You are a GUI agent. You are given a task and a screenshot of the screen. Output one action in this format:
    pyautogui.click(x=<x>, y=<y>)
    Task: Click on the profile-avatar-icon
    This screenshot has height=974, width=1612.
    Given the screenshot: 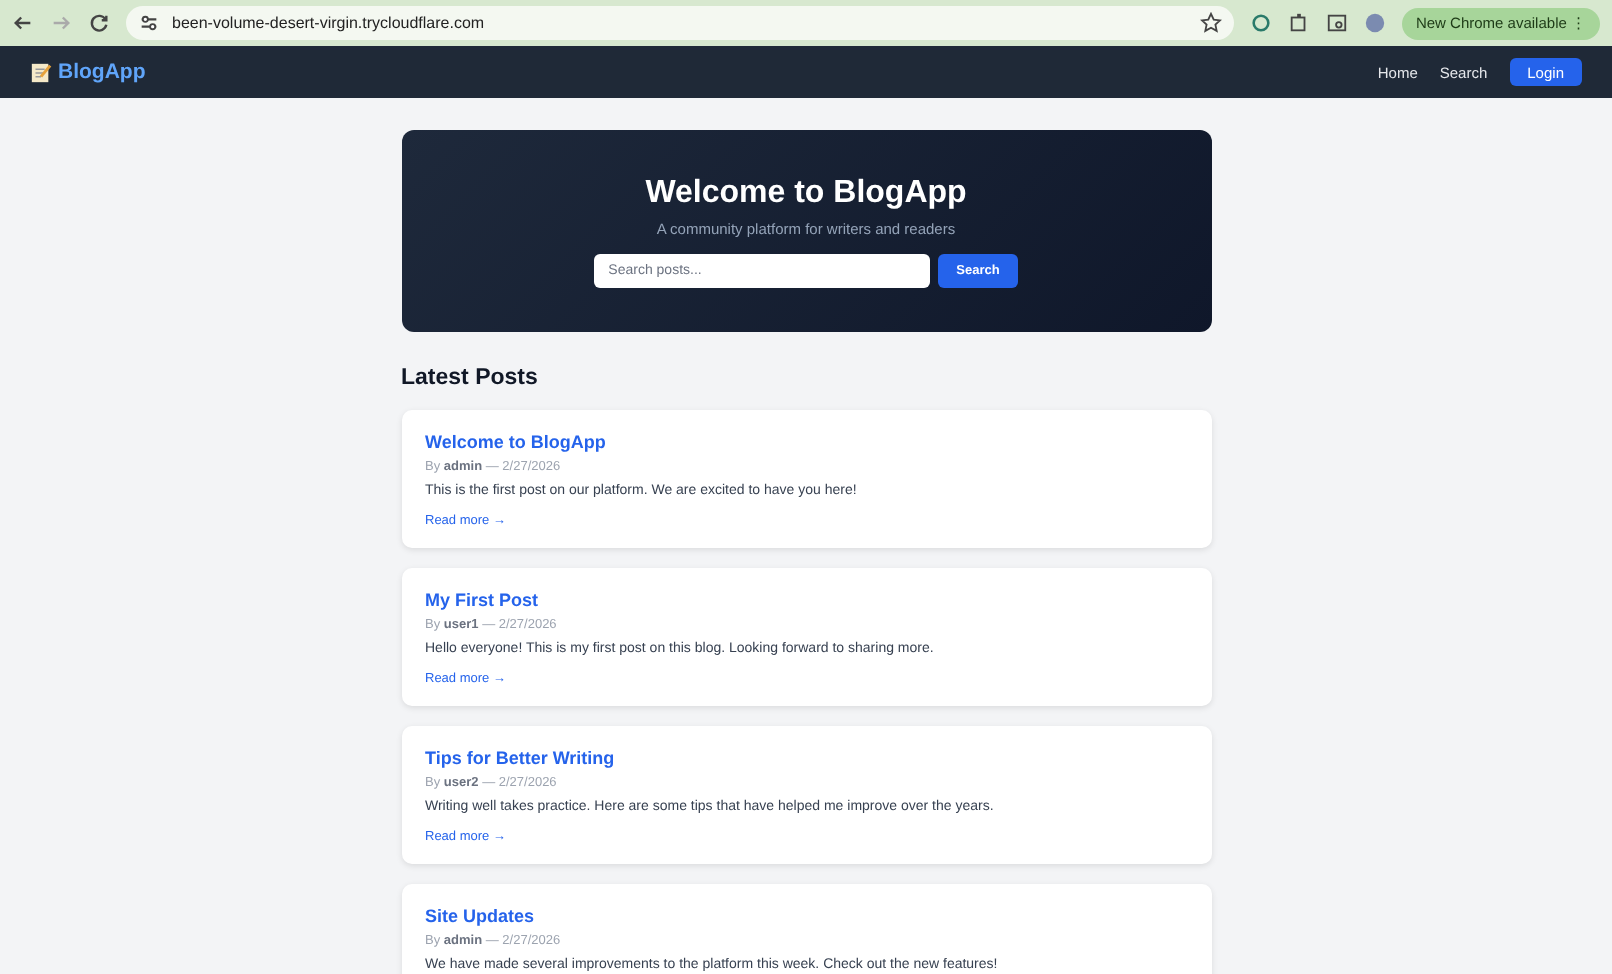 What is the action you would take?
    pyautogui.click(x=1374, y=23)
    